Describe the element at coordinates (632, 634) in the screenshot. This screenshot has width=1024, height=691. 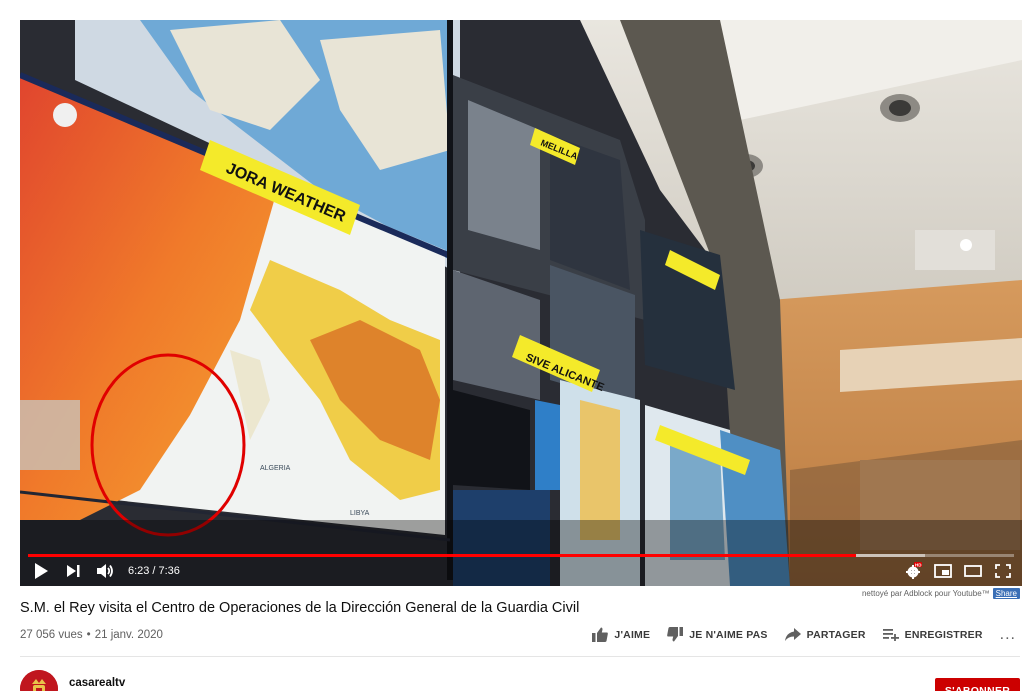
I see `like-label: J'AIME` at that location.